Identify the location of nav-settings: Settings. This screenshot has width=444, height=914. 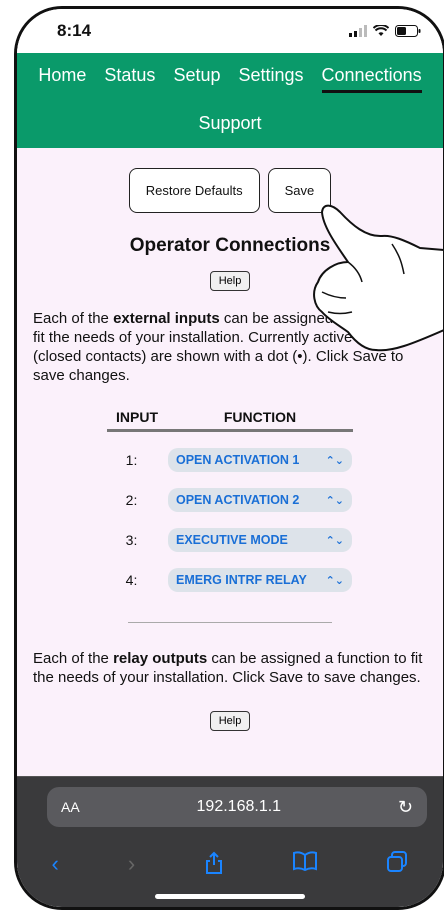
(270, 79).